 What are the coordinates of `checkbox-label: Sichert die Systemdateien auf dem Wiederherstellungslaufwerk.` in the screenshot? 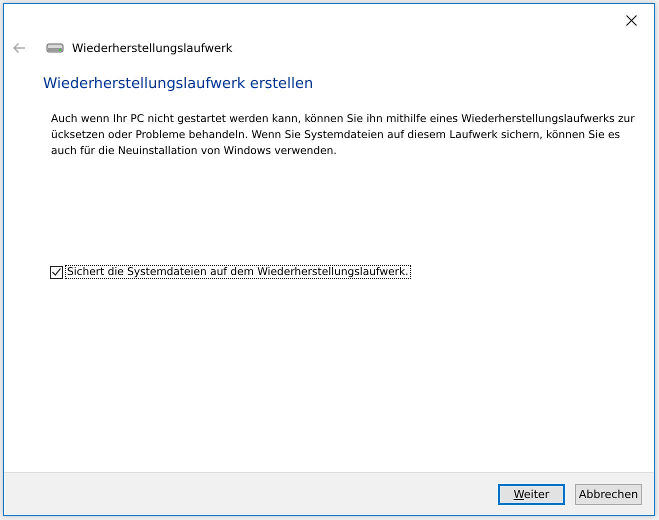 It's located at (238, 272).